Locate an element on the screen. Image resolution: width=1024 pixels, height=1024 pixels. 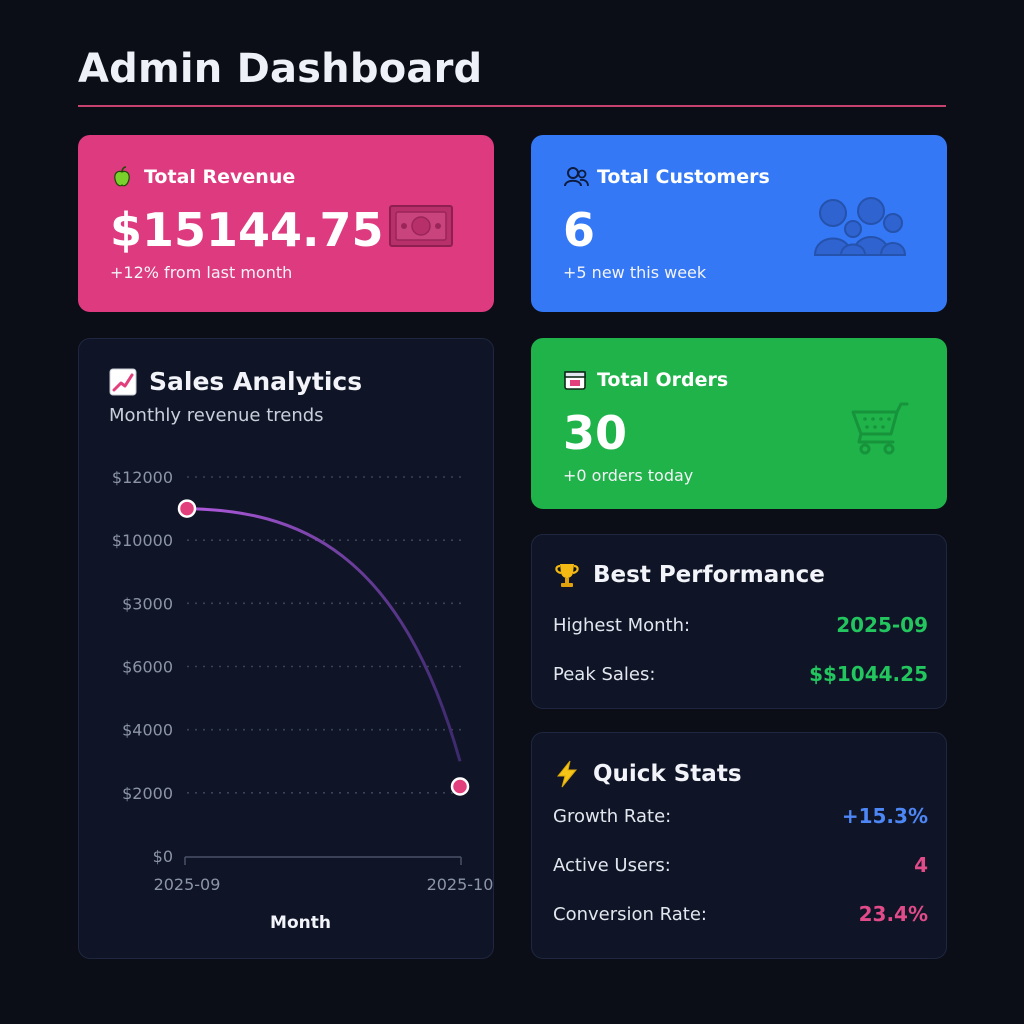
y-tick-label: $2000 is located at coordinates (147, 793).